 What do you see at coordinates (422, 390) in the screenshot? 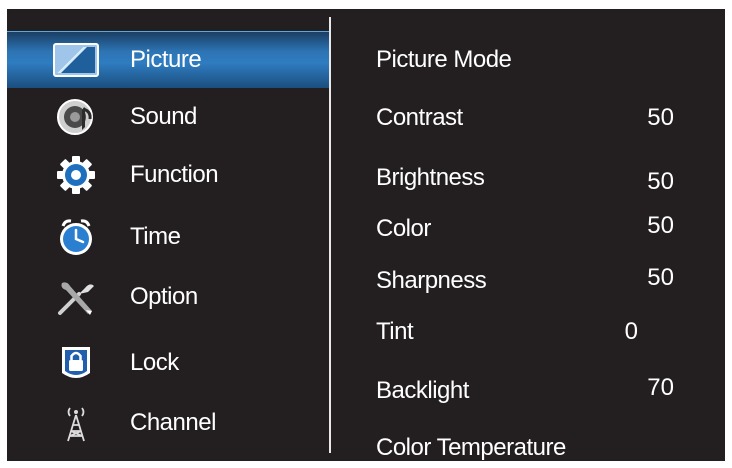
I see `setting-label: Backlight` at bounding box center [422, 390].